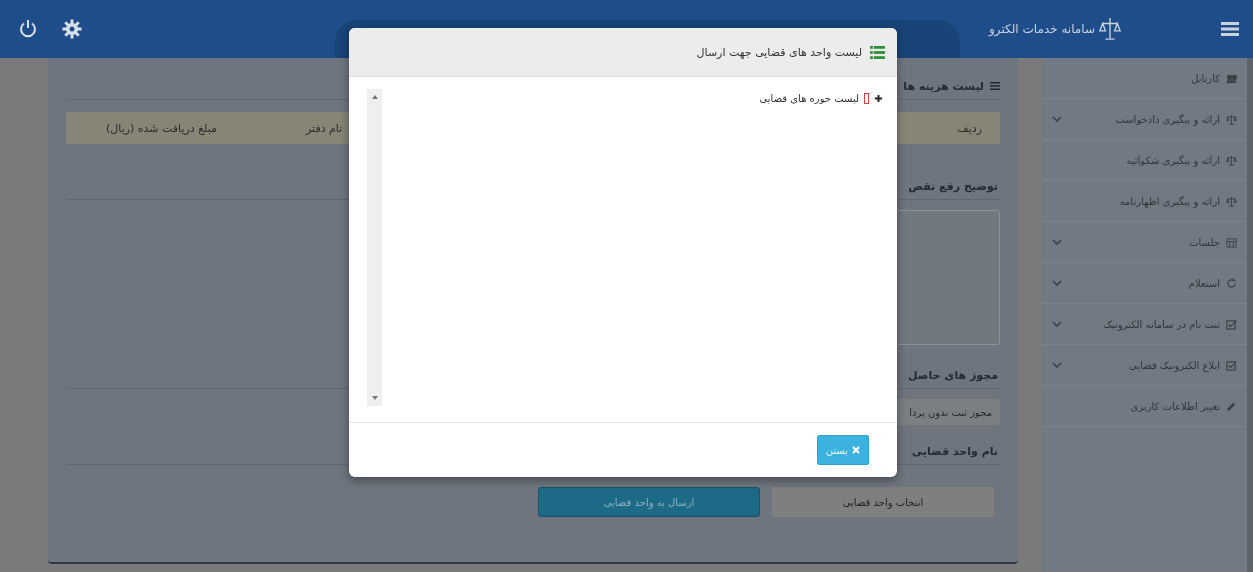  Describe the element at coordinates (779, 52) in the screenshot. I see `modal-title: لیست واحد های قضایی جهت ارسال` at that location.